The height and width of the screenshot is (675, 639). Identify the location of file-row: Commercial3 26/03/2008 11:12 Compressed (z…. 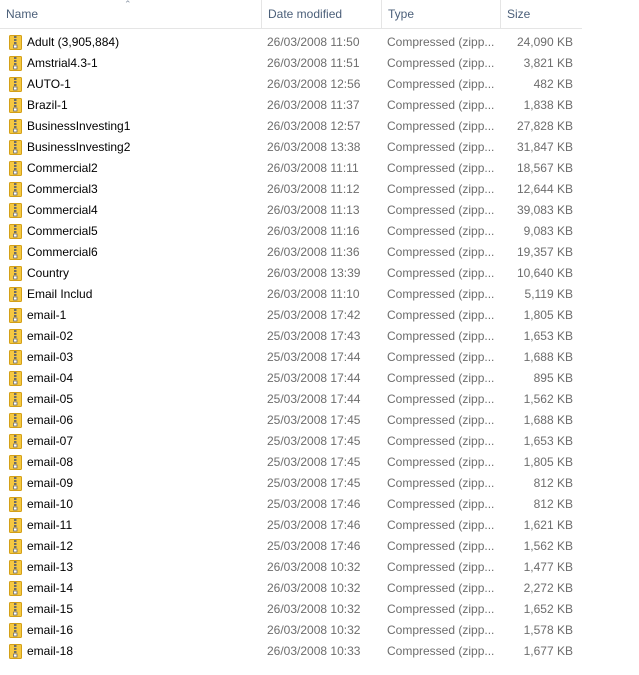
(300, 189).